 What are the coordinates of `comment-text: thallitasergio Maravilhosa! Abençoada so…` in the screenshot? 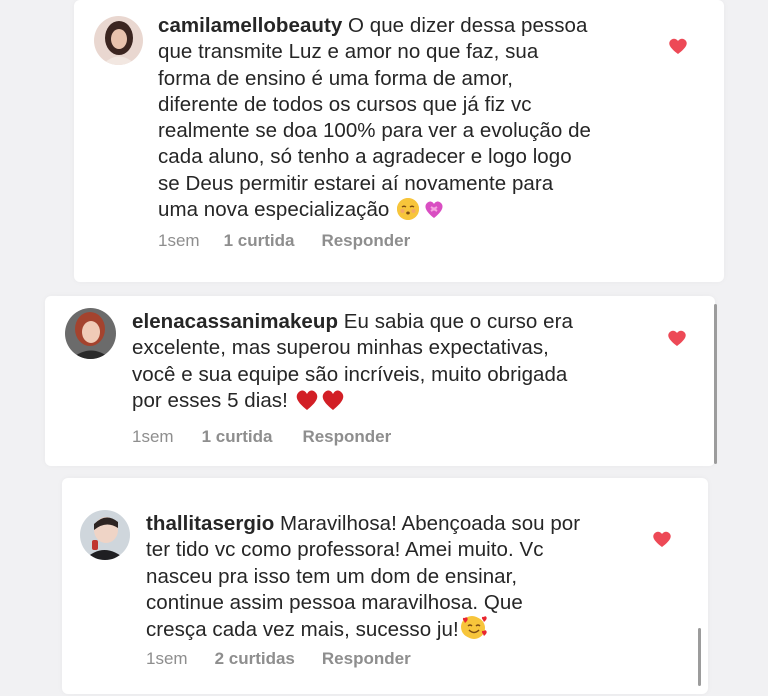 It's located at (363, 577).